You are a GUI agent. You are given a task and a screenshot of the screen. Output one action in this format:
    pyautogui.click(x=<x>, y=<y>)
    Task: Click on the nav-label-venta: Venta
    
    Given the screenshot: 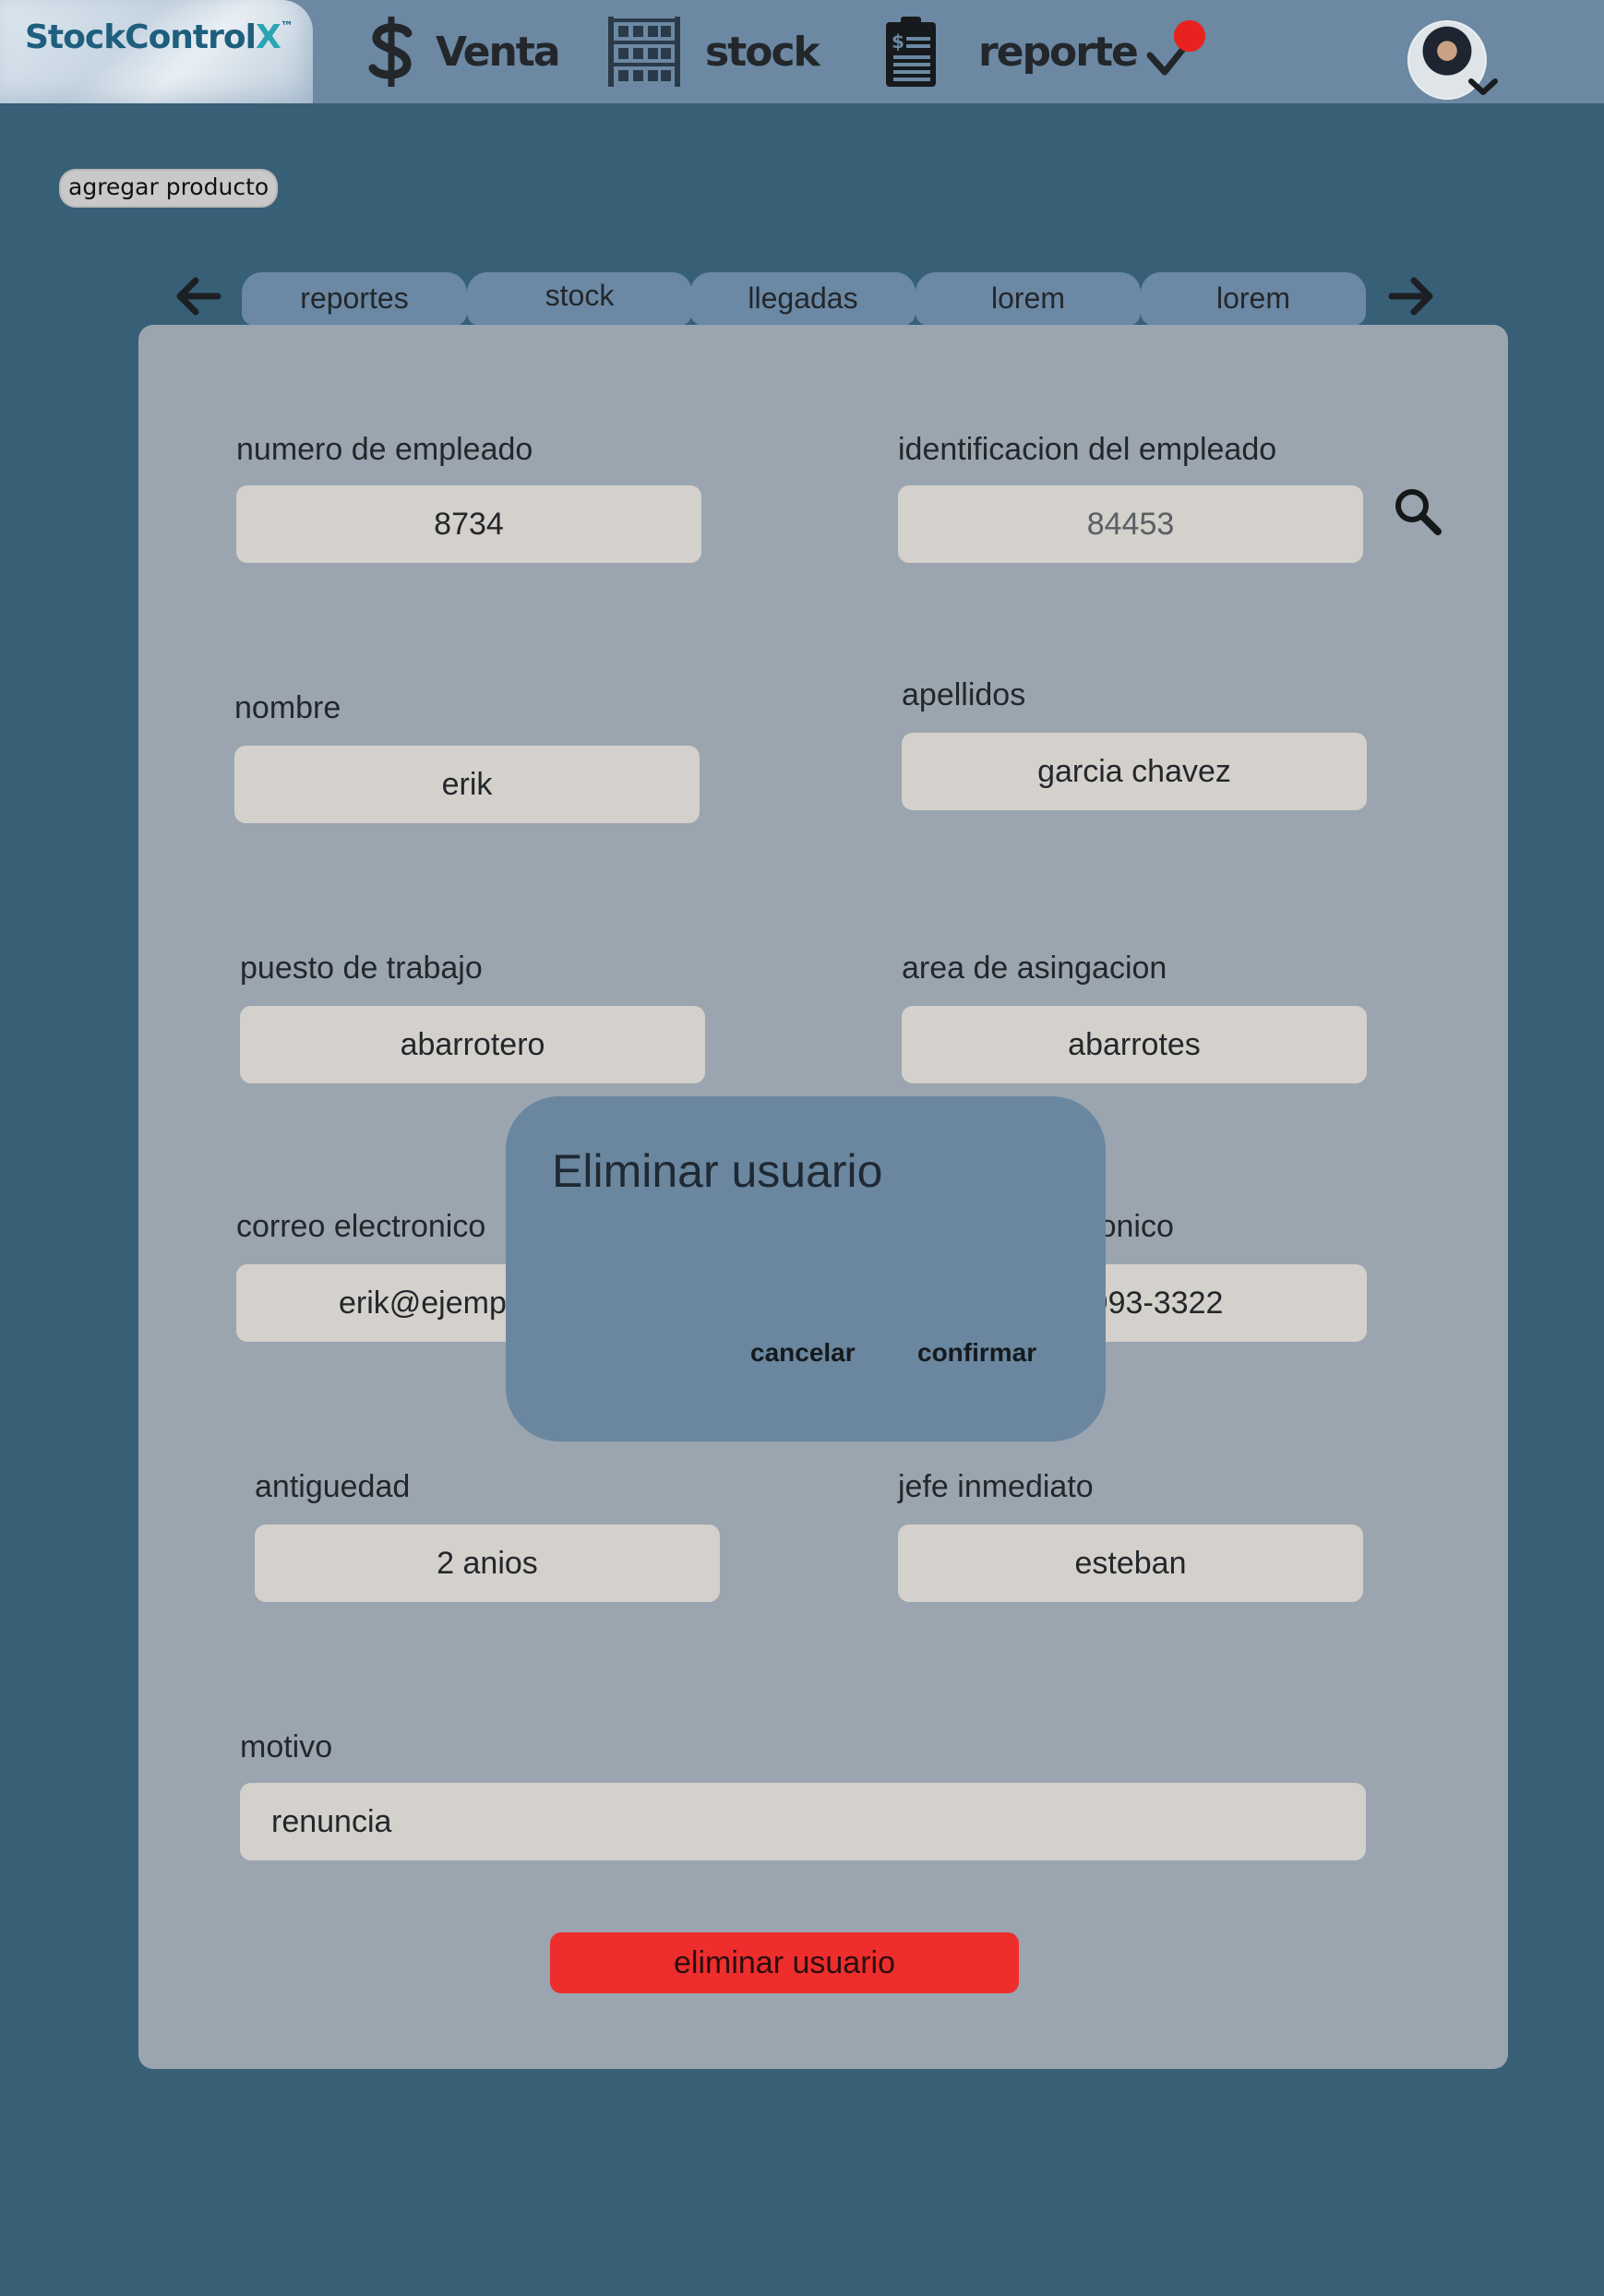 What is the action you would take?
    pyautogui.click(x=499, y=52)
    